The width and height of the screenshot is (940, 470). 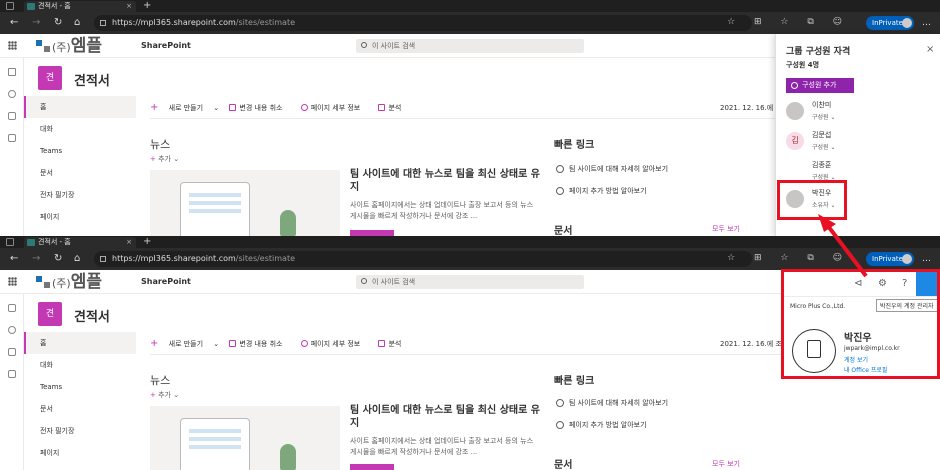 What do you see at coordinates (304, 107) in the screenshot?
I see `gear-icon` at bounding box center [304, 107].